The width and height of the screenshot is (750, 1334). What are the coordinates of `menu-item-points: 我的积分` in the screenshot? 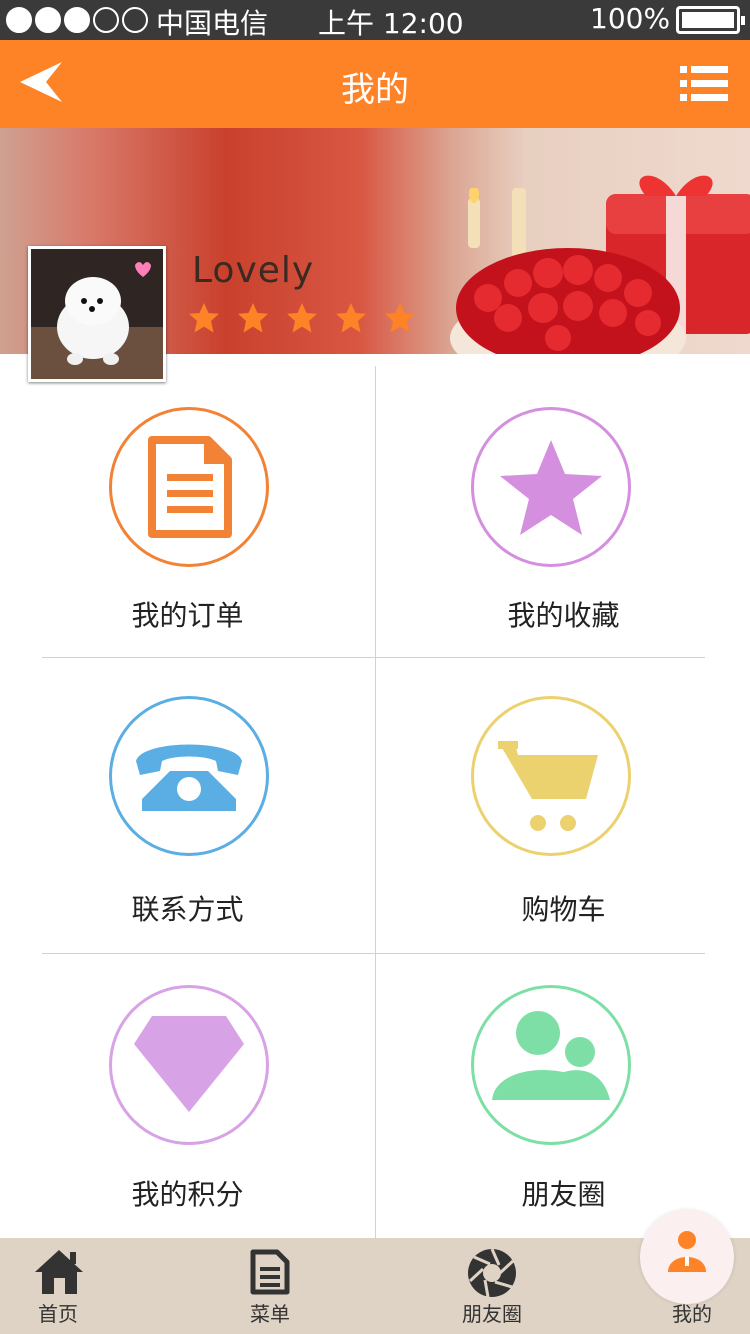 It's located at (187, 1096).